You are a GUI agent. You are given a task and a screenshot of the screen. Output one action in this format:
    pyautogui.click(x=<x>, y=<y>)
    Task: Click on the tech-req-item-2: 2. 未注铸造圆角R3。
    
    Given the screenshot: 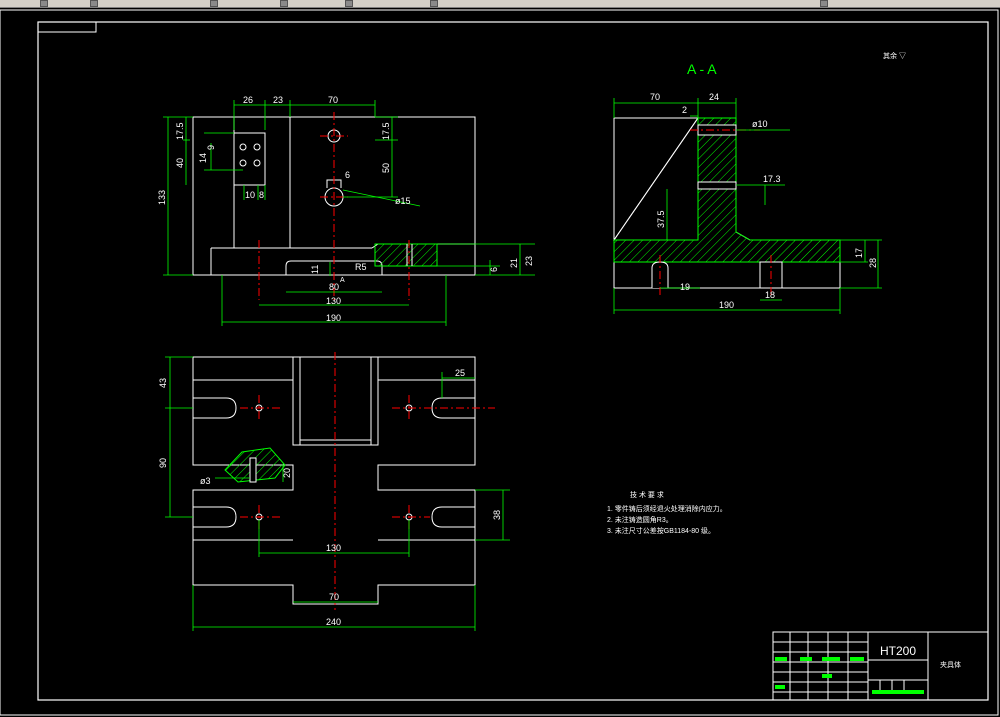 What is the action you would take?
    pyautogui.click(x=640, y=519)
    